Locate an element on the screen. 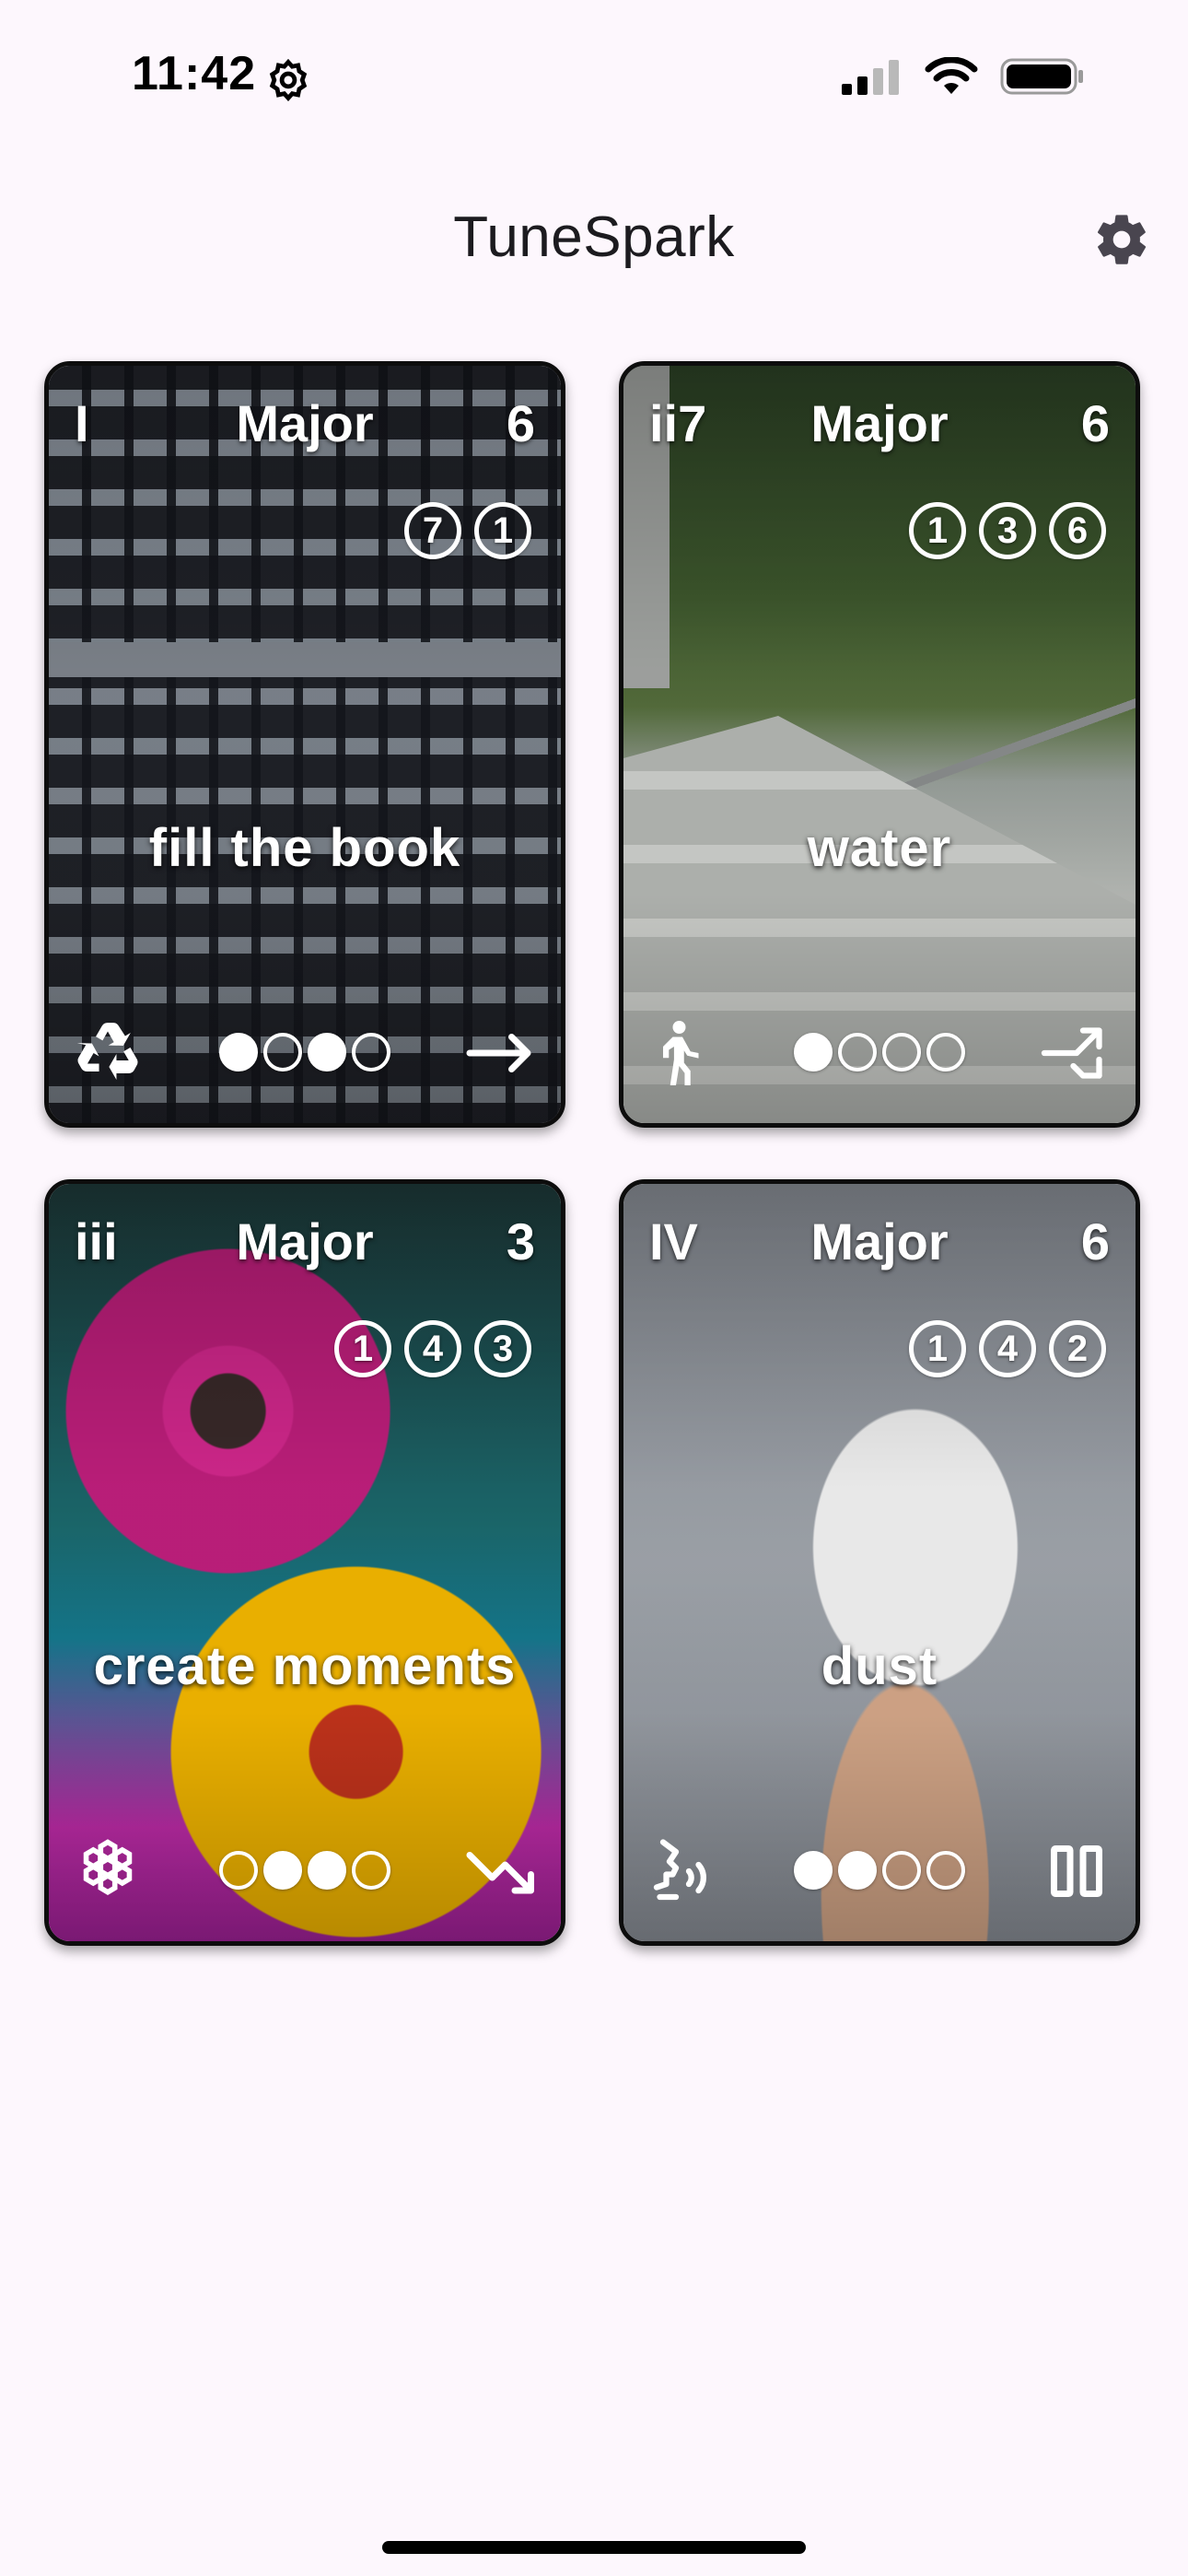 The image size is (1188, 2576). degree-badge: 7 is located at coordinates (432, 530).